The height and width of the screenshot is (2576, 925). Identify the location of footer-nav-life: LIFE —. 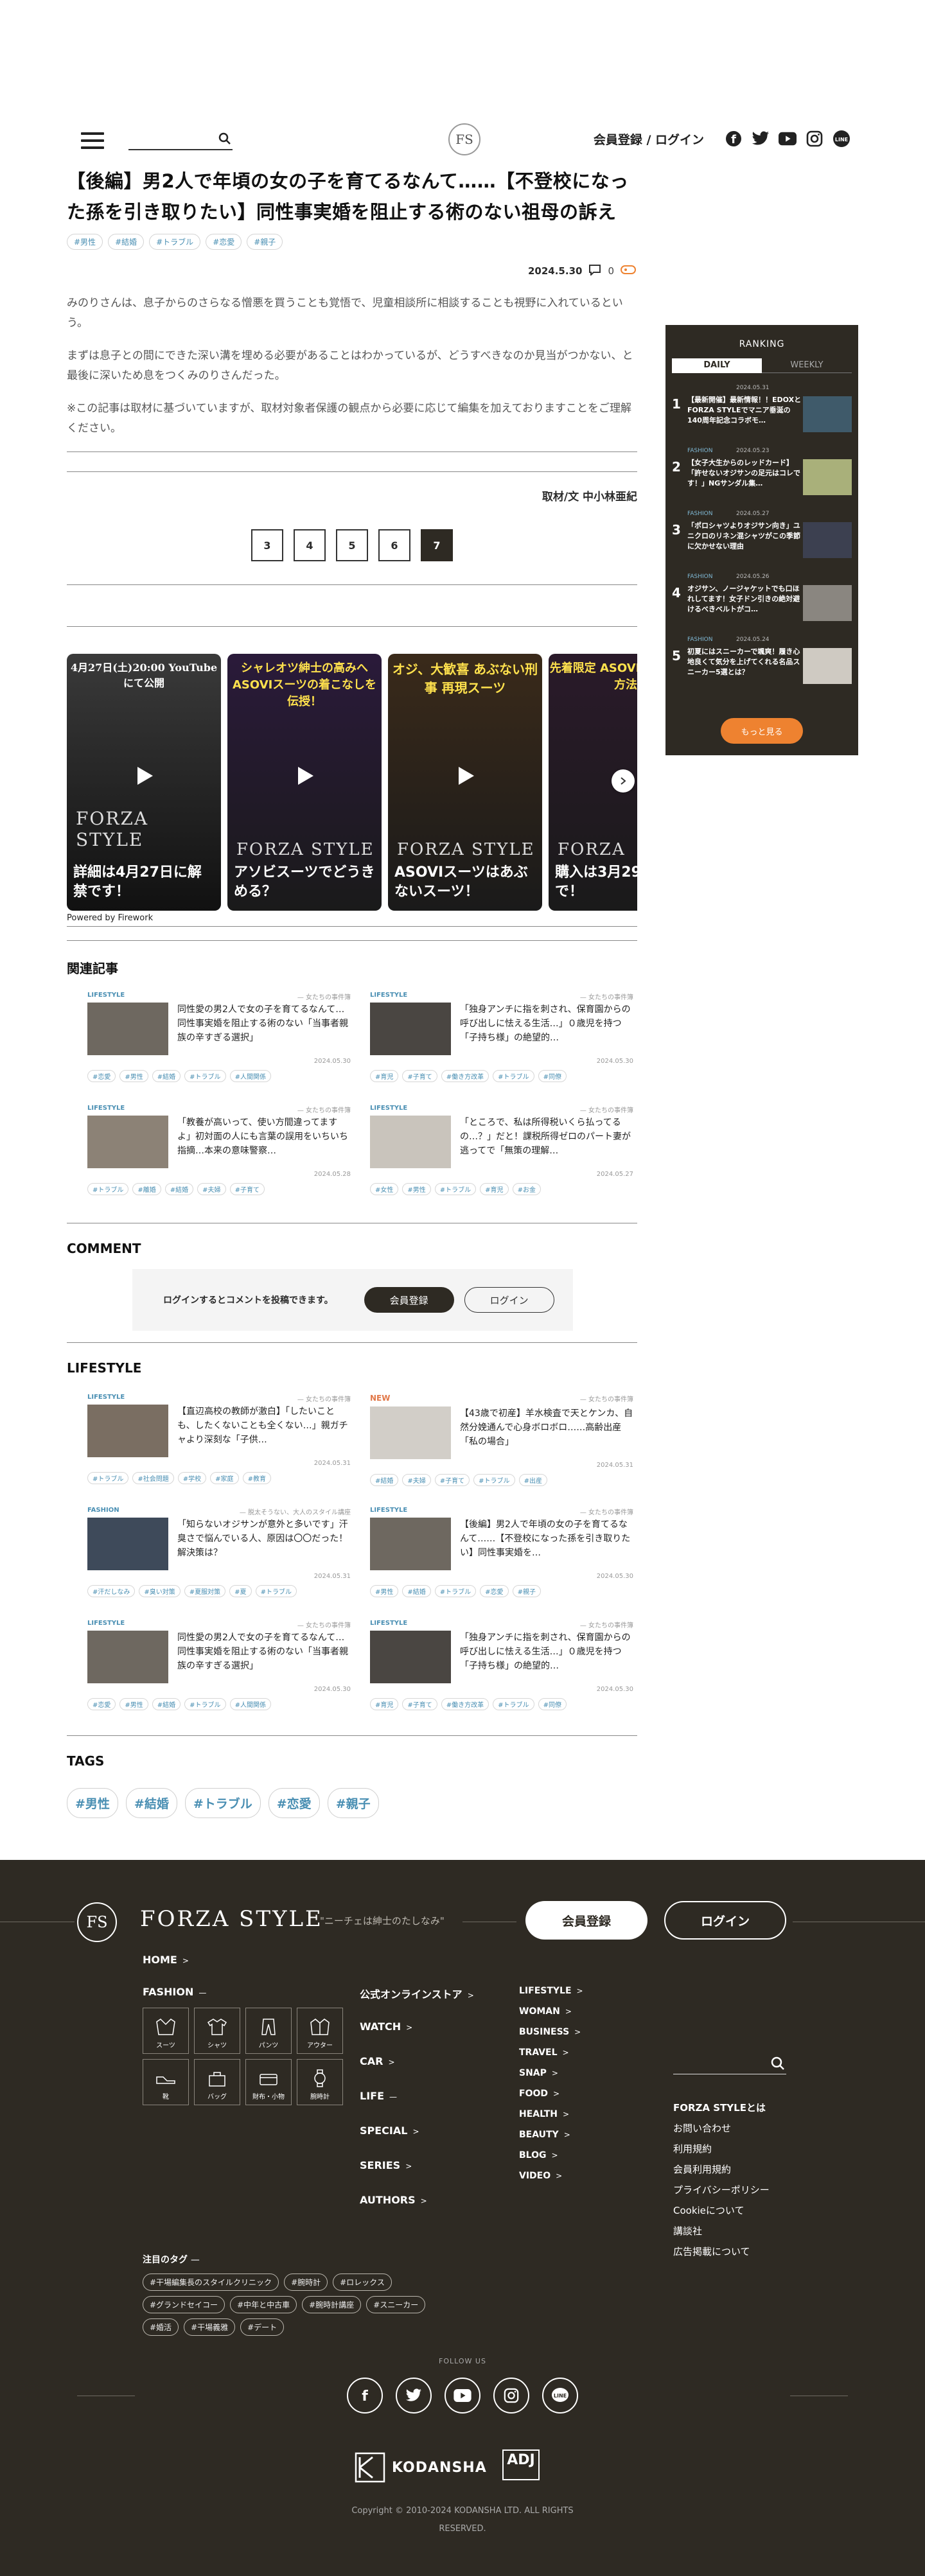
(379, 2096).